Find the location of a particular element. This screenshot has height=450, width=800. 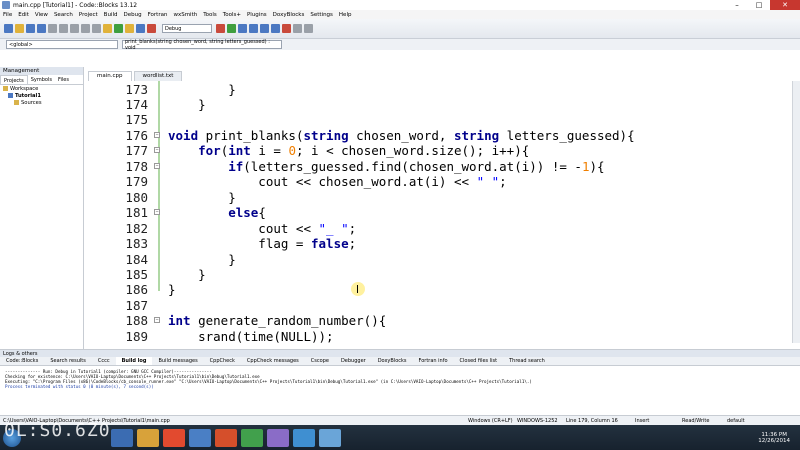

open-file-icon is located at coordinates (19, 28).